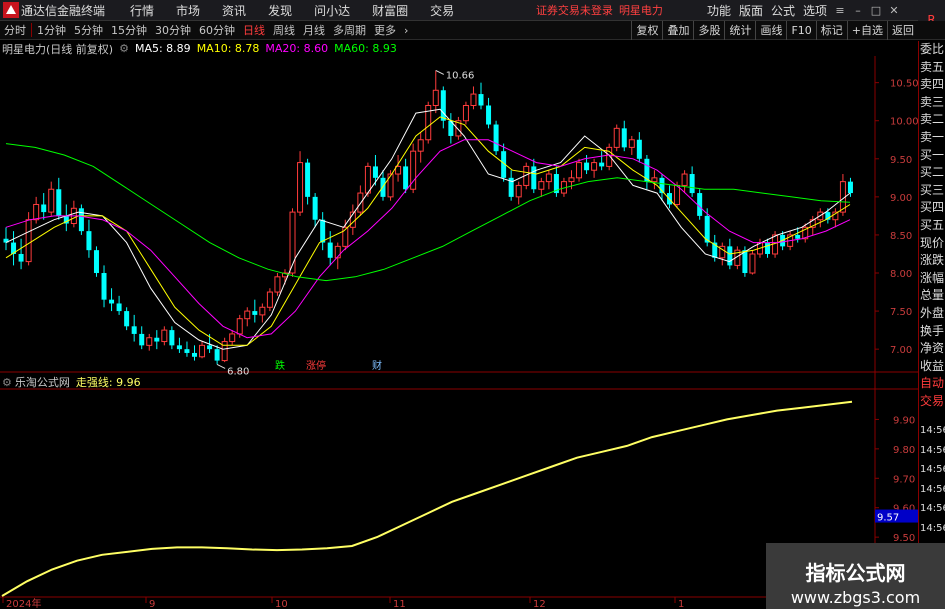 Image resolution: width=945 pixels, height=609 pixels. What do you see at coordinates (377, 365) in the screenshot?
I see `event-marker-cai: 财` at bounding box center [377, 365].